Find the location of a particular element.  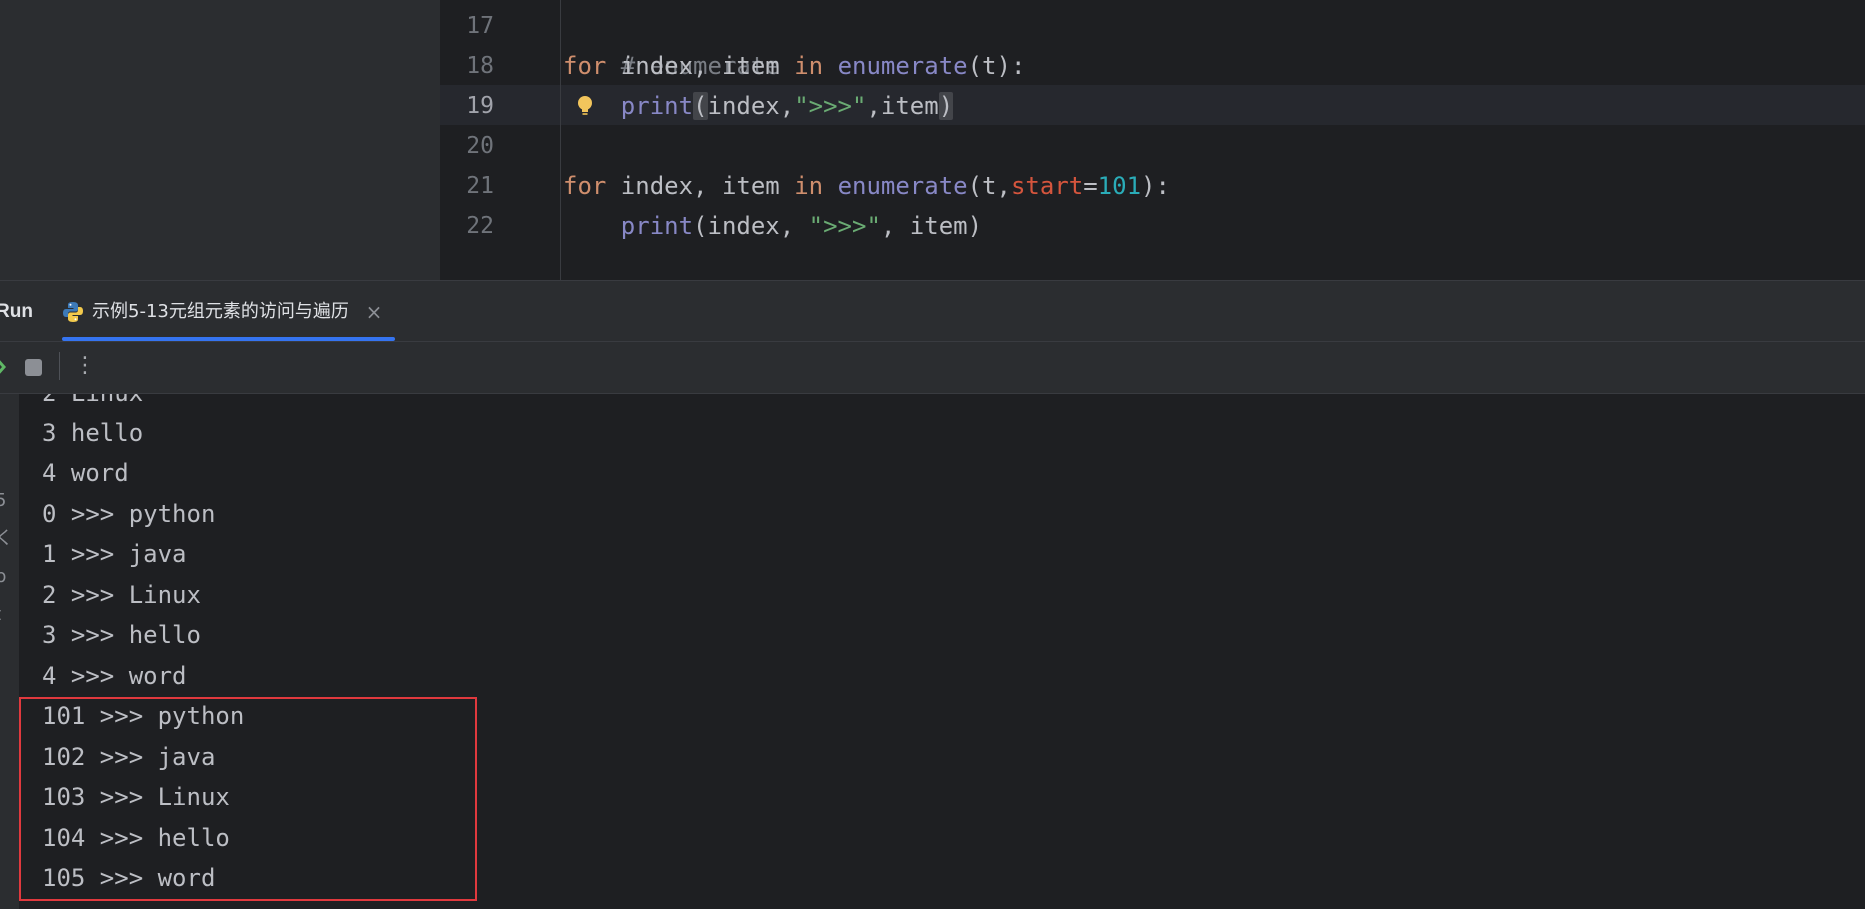

close-tab-icon: × is located at coordinates (374, 312).